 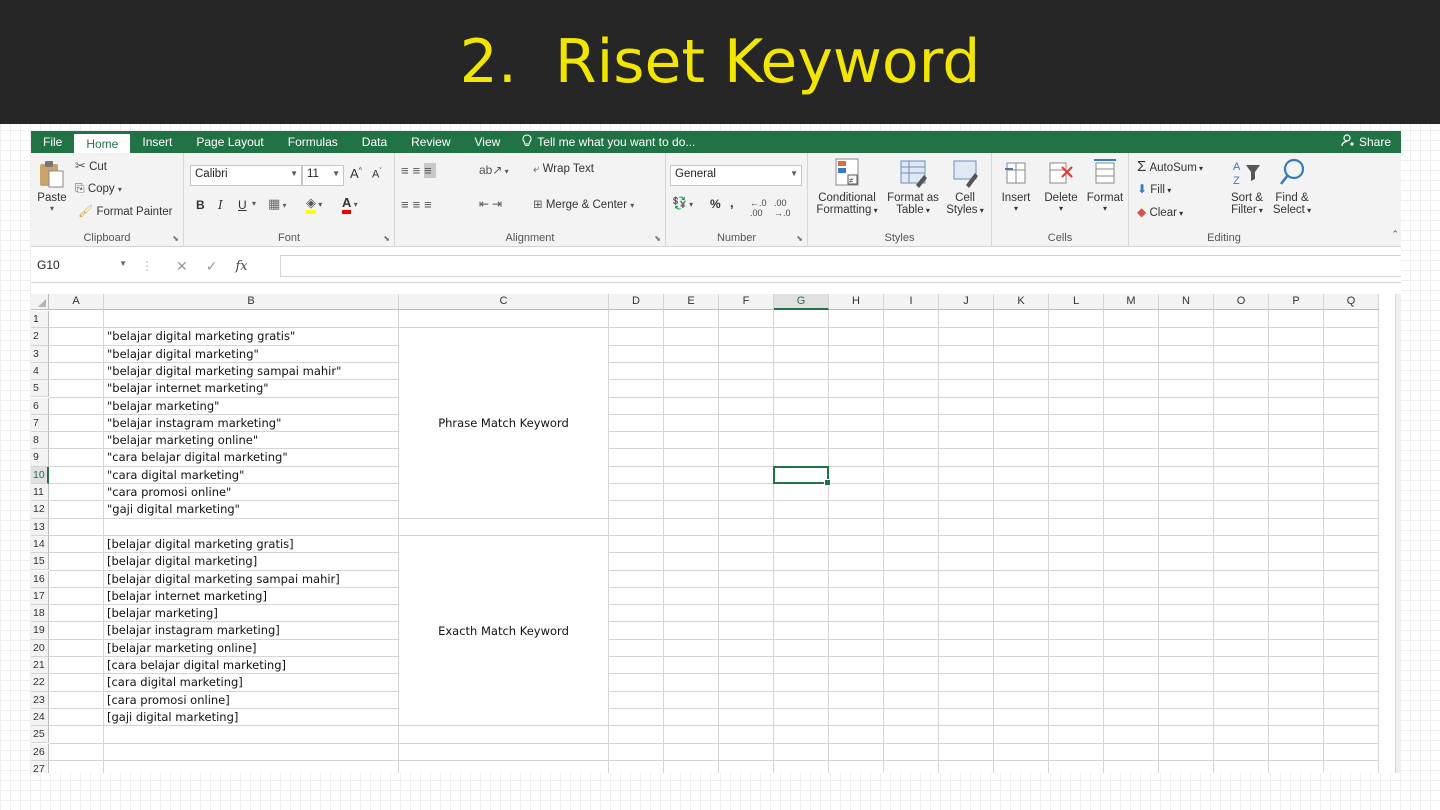 What do you see at coordinates (102, 143) in the screenshot?
I see `tab-home: Home` at bounding box center [102, 143].